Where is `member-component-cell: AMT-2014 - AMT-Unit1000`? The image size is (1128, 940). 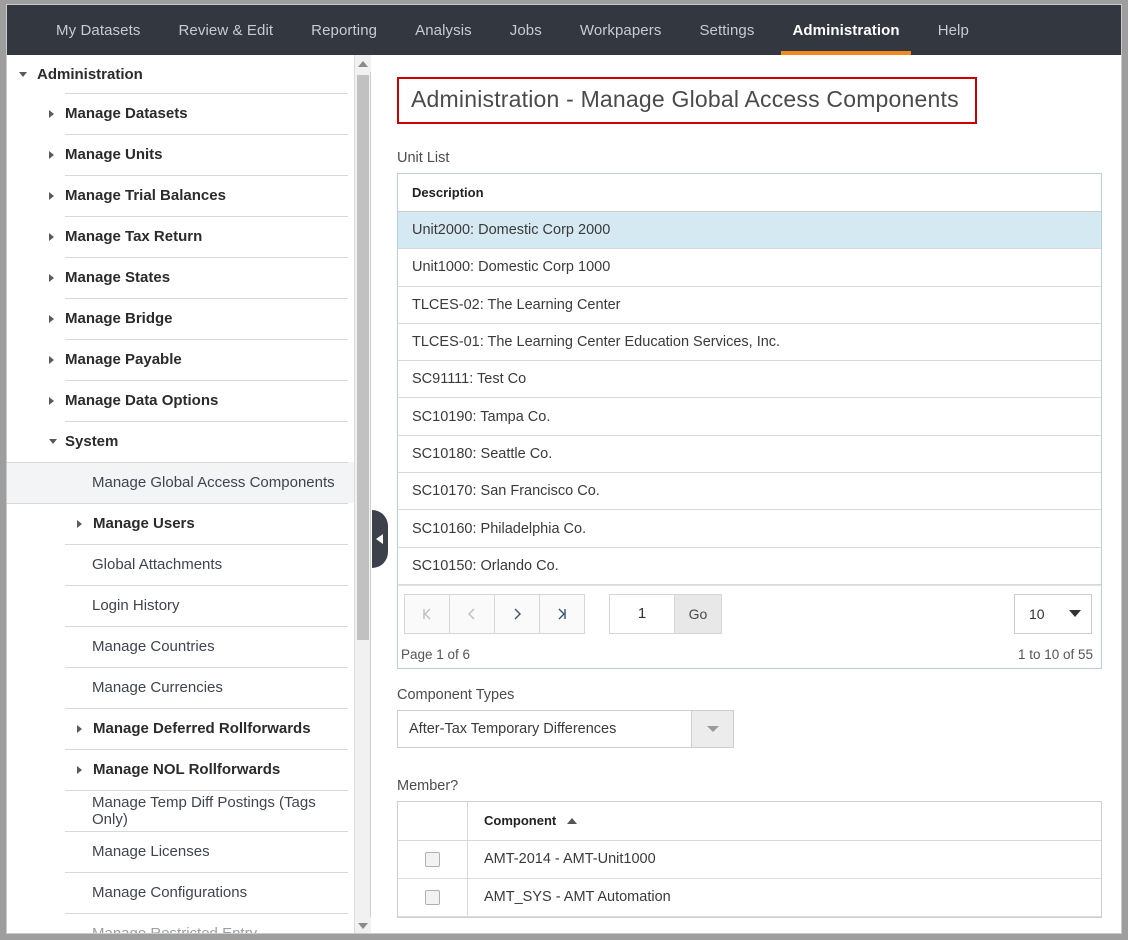
member-component-cell: AMT-2014 - AMT-Unit1000 is located at coordinates (784, 859).